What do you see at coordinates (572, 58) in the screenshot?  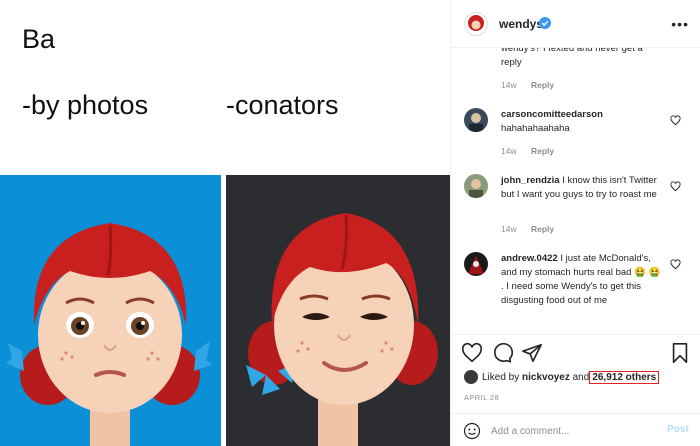 I see `comment-text: wendy's? I texted and never get a reply` at bounding box center [572, 58].